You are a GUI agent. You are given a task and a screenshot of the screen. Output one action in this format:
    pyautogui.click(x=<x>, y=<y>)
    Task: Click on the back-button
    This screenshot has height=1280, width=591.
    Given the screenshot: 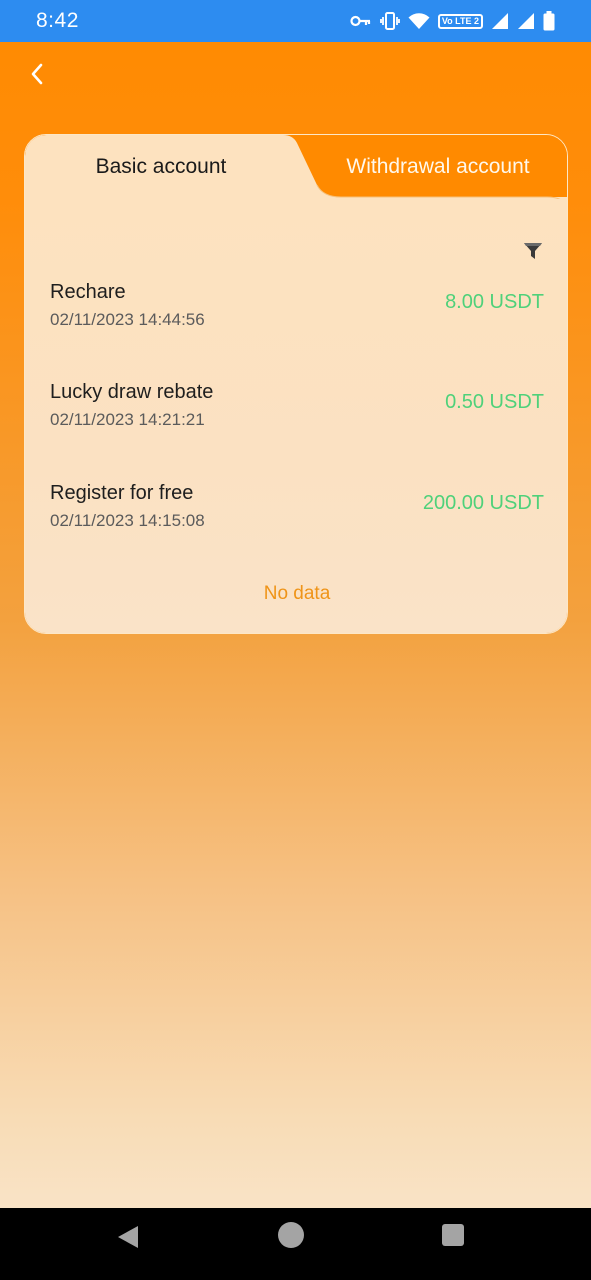 What is the action you would take?
    pyautogui.click(x=37, y=76)
    